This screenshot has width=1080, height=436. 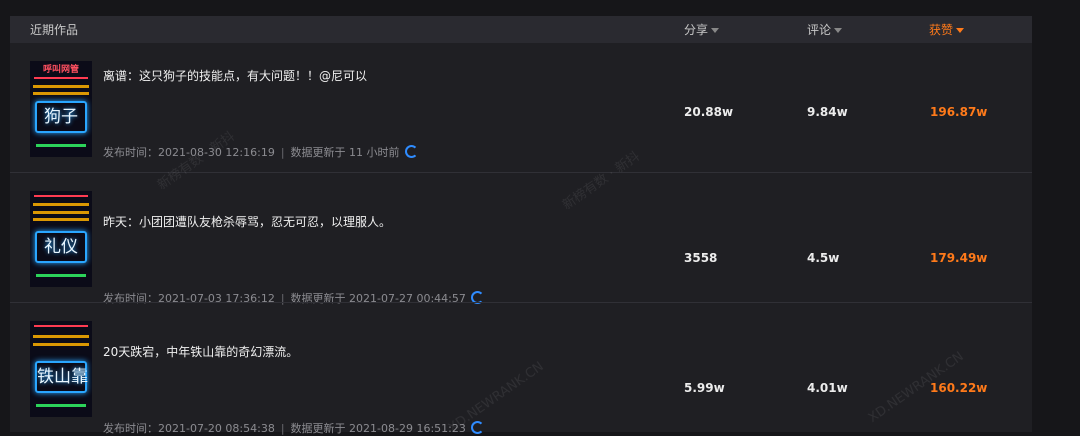 What do you see at coordinates (696, 30) in the screenshot?
I see `share-header-label: 分享` at bounding box center [696, 30].